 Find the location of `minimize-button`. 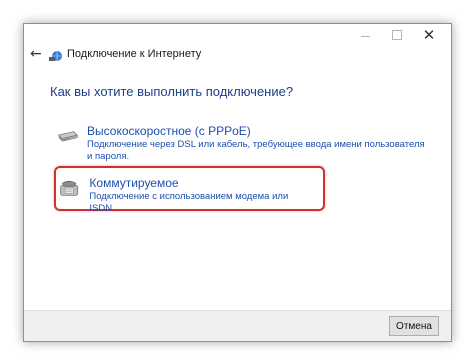

minimize-button is located at coordinates (365, 35).